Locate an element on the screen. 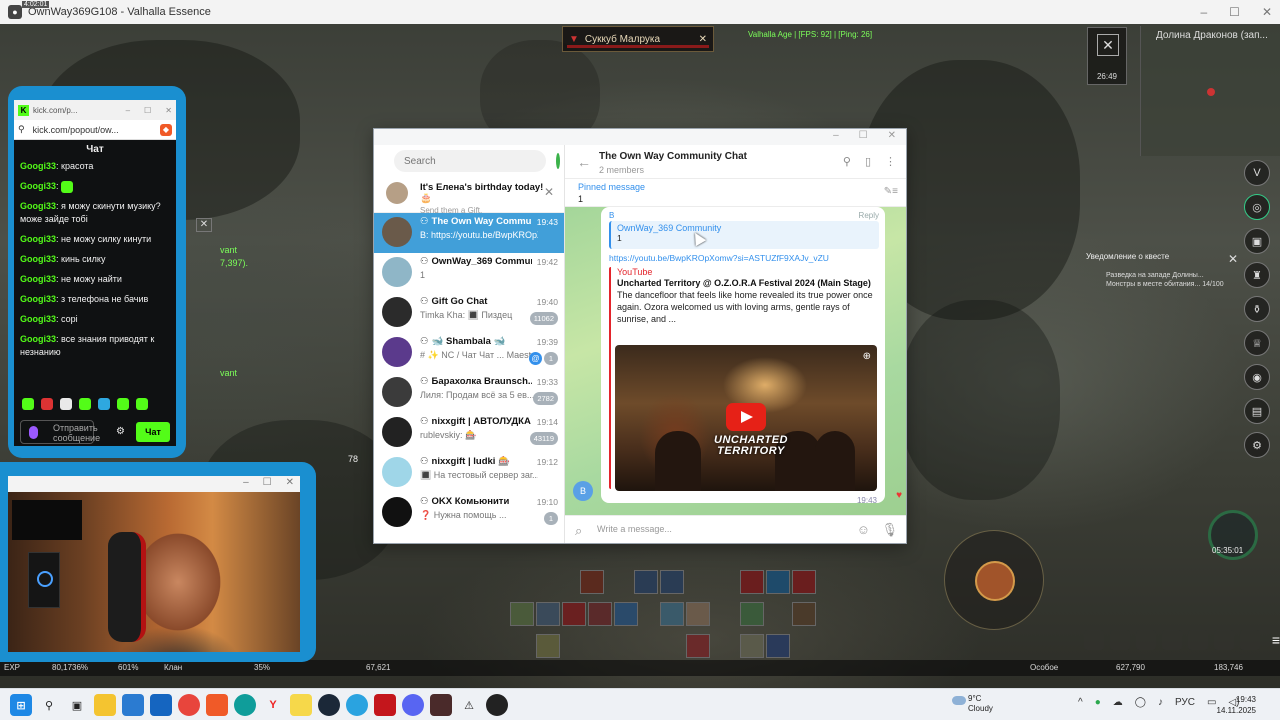  reply-button: Reply is located at coordinates (869, 215).